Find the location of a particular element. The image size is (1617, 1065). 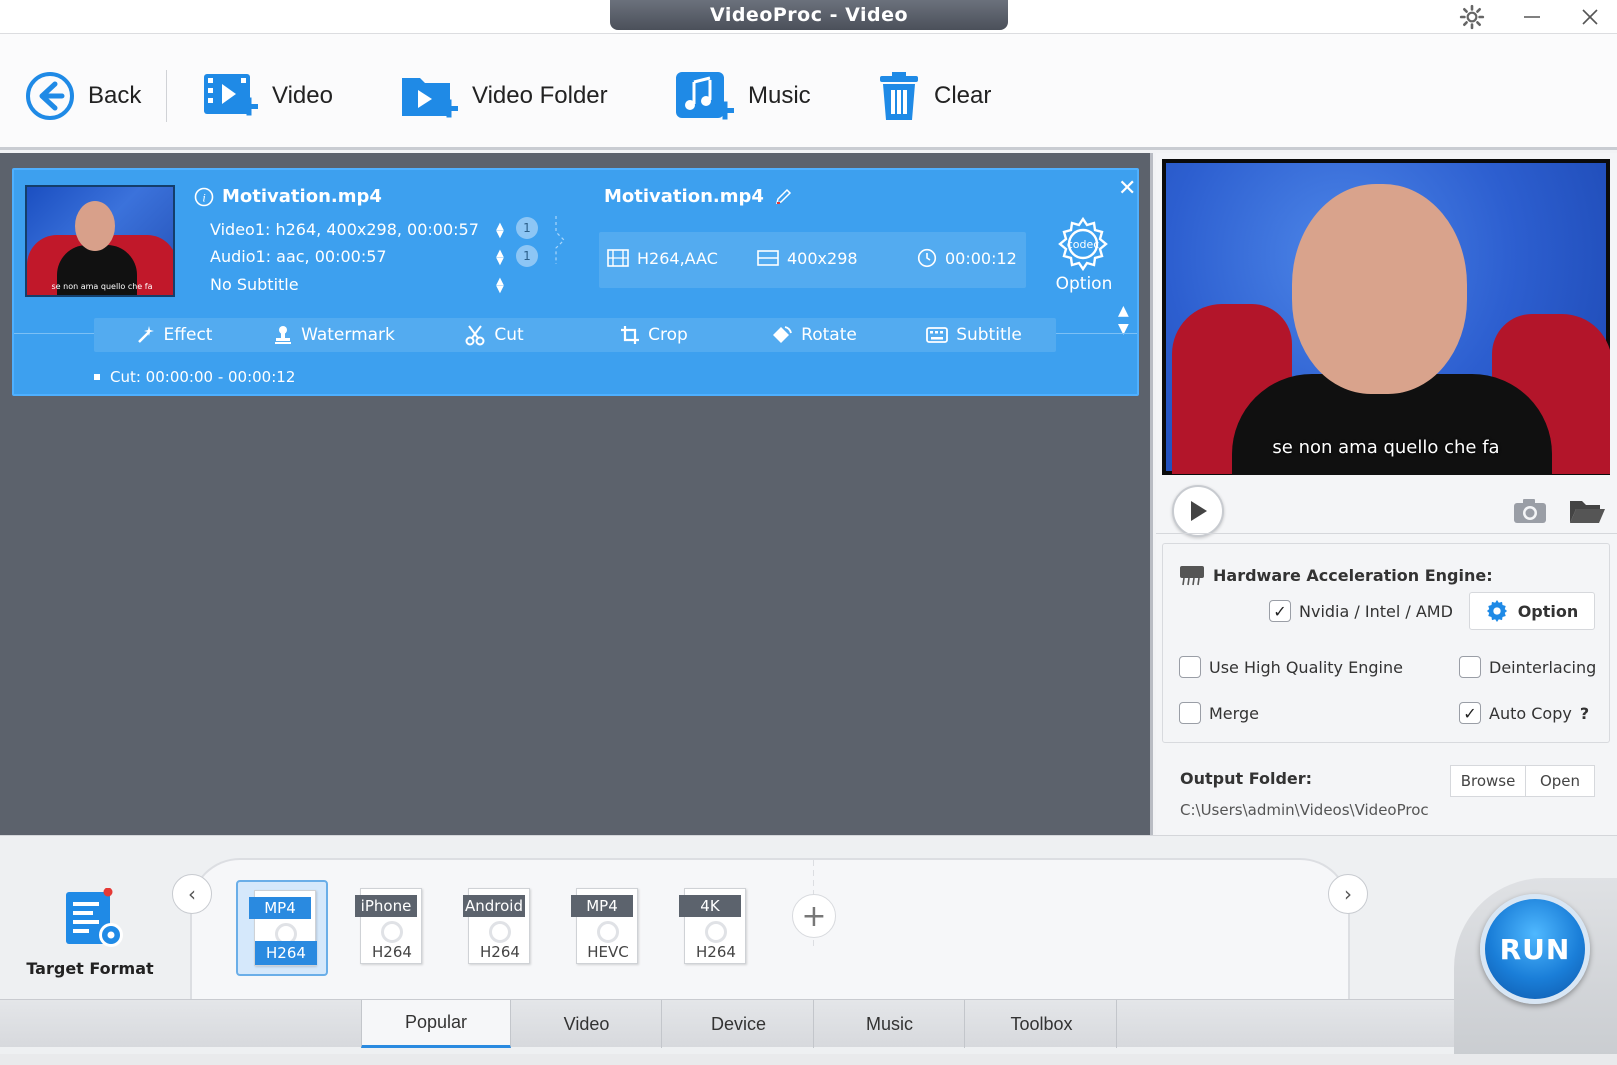

crop-button: Crop is located at coordinates (654, 335).